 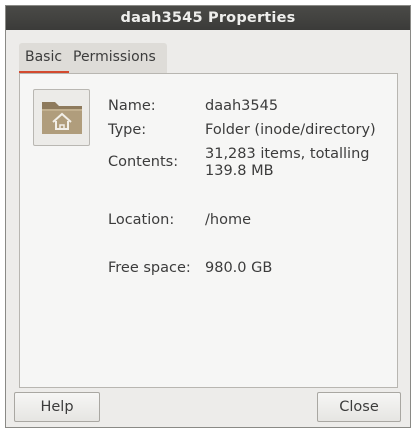 I want to click on folder-icon-button, so click(x=61, y=117).